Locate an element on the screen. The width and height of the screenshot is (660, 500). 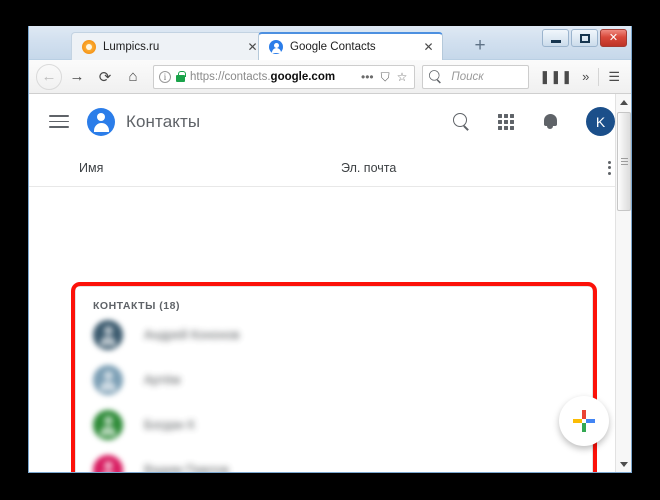
browser-search-box: Поиск is located at coordinates (476, 76).